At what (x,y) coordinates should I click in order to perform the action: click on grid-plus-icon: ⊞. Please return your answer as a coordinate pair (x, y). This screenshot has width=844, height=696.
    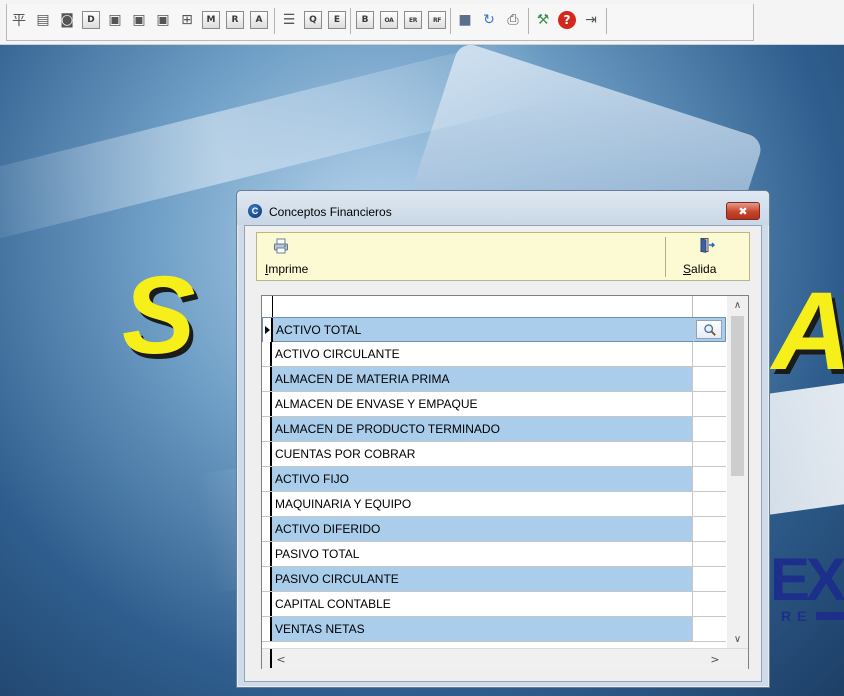
    Looking at the image, I should click on (187, 20).